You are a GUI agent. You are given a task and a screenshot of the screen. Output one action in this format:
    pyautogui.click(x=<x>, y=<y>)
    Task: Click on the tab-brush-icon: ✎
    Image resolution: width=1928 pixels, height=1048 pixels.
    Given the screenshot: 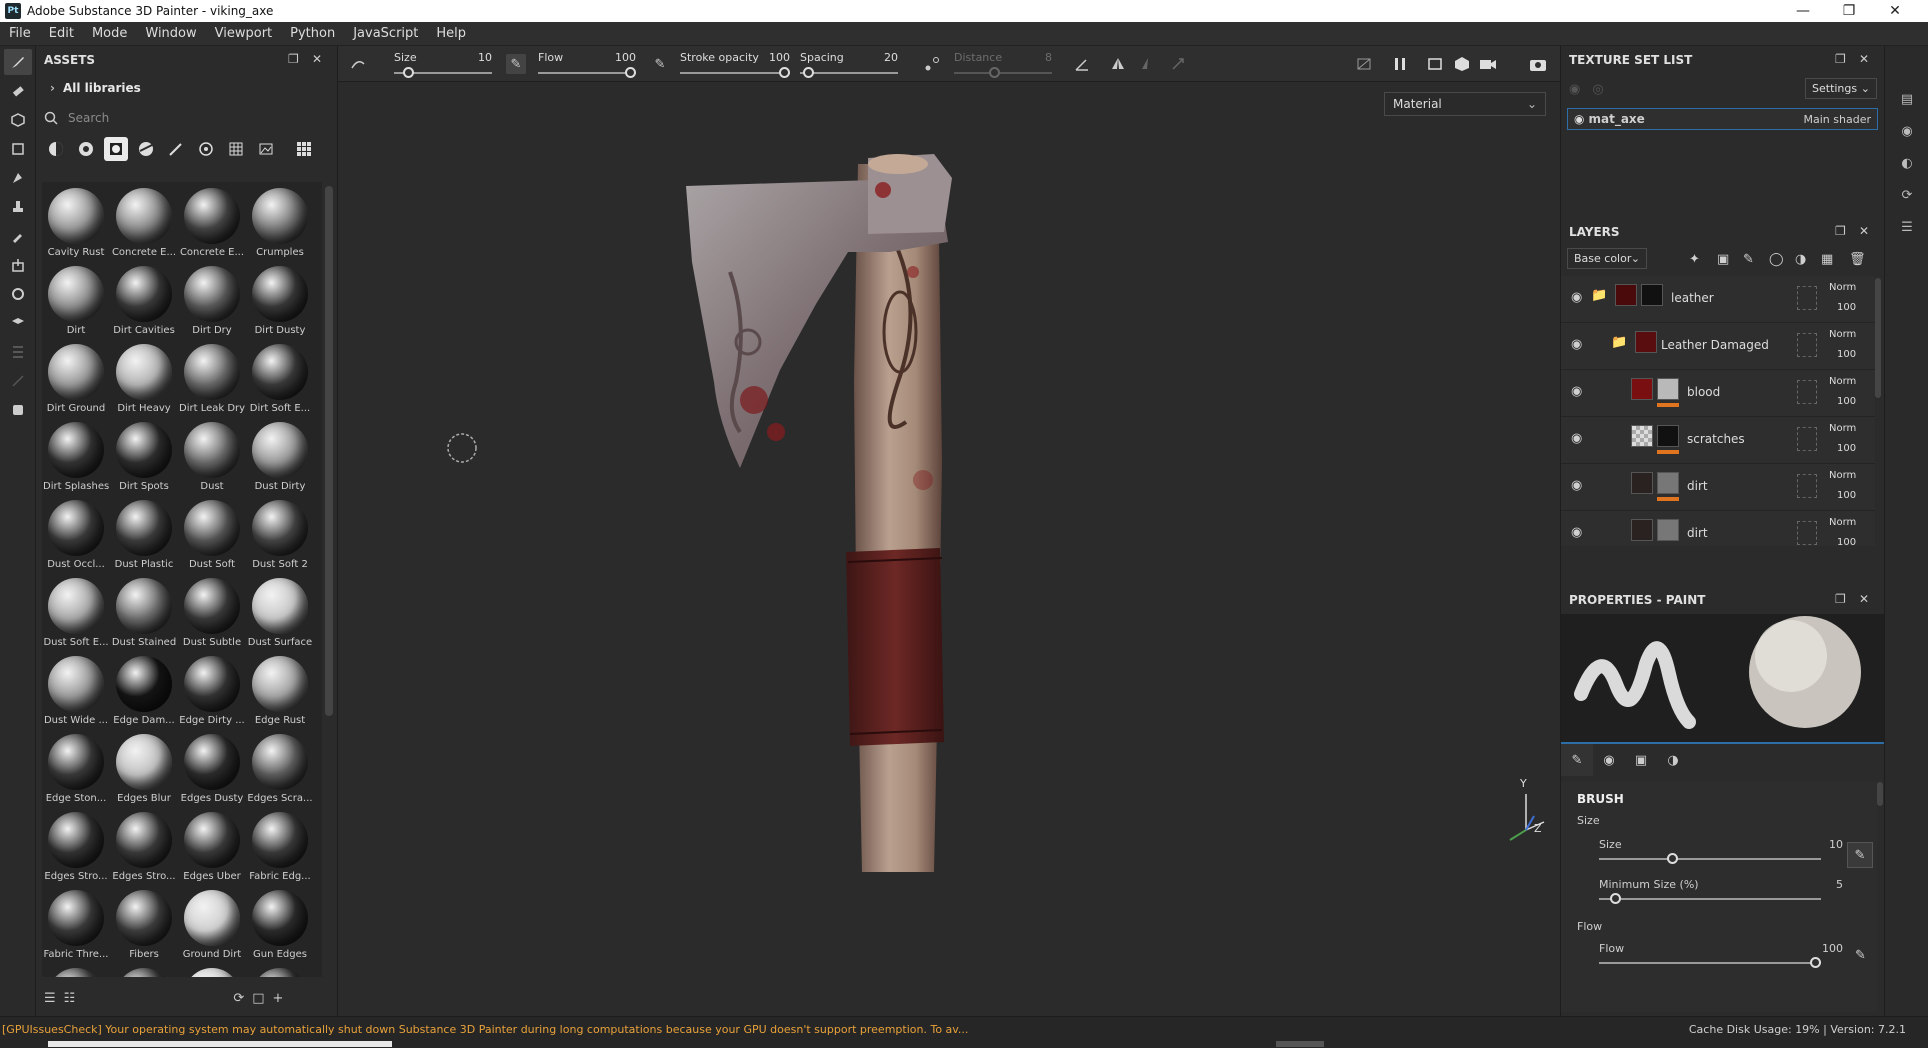 What is the action you would take?
    pyautogui.click(x=1577, y=760)
    